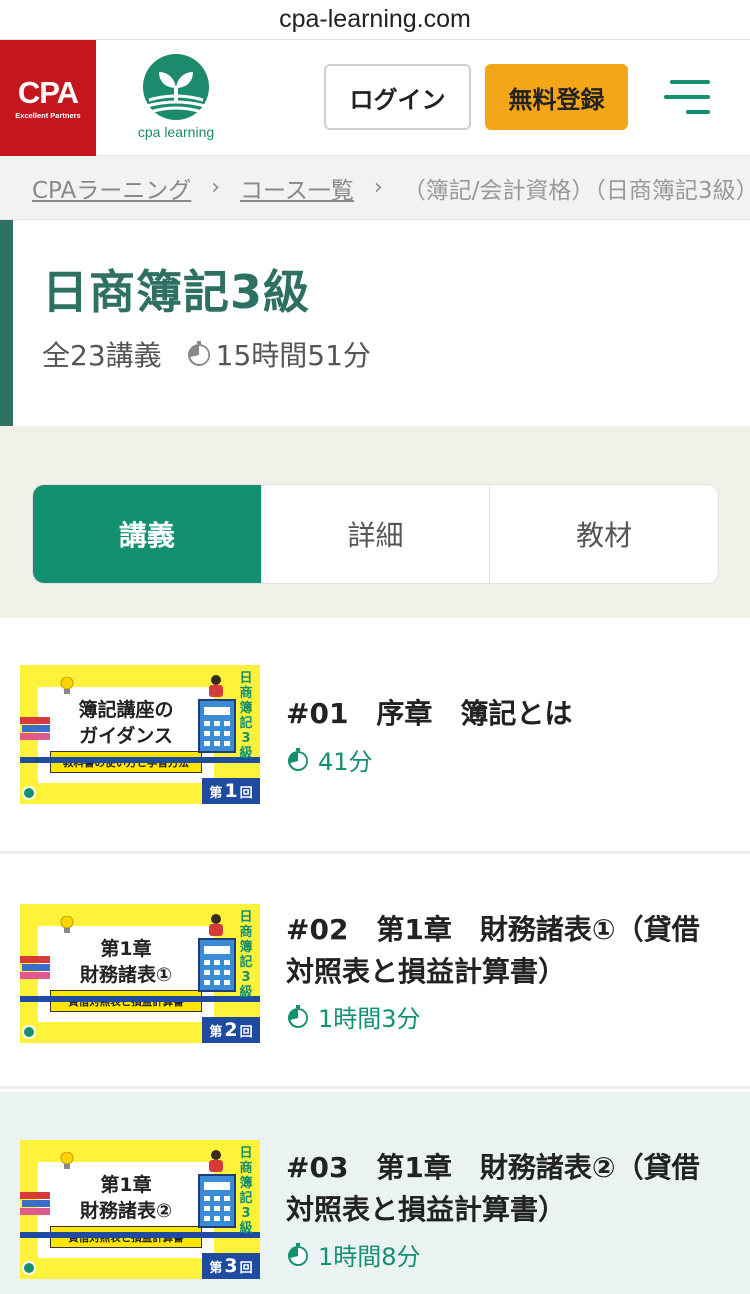  What do you see at coordinates (689, 97) in the screenshot?
I see `hamburger-menu-icon` at bounding box center [689, 97].